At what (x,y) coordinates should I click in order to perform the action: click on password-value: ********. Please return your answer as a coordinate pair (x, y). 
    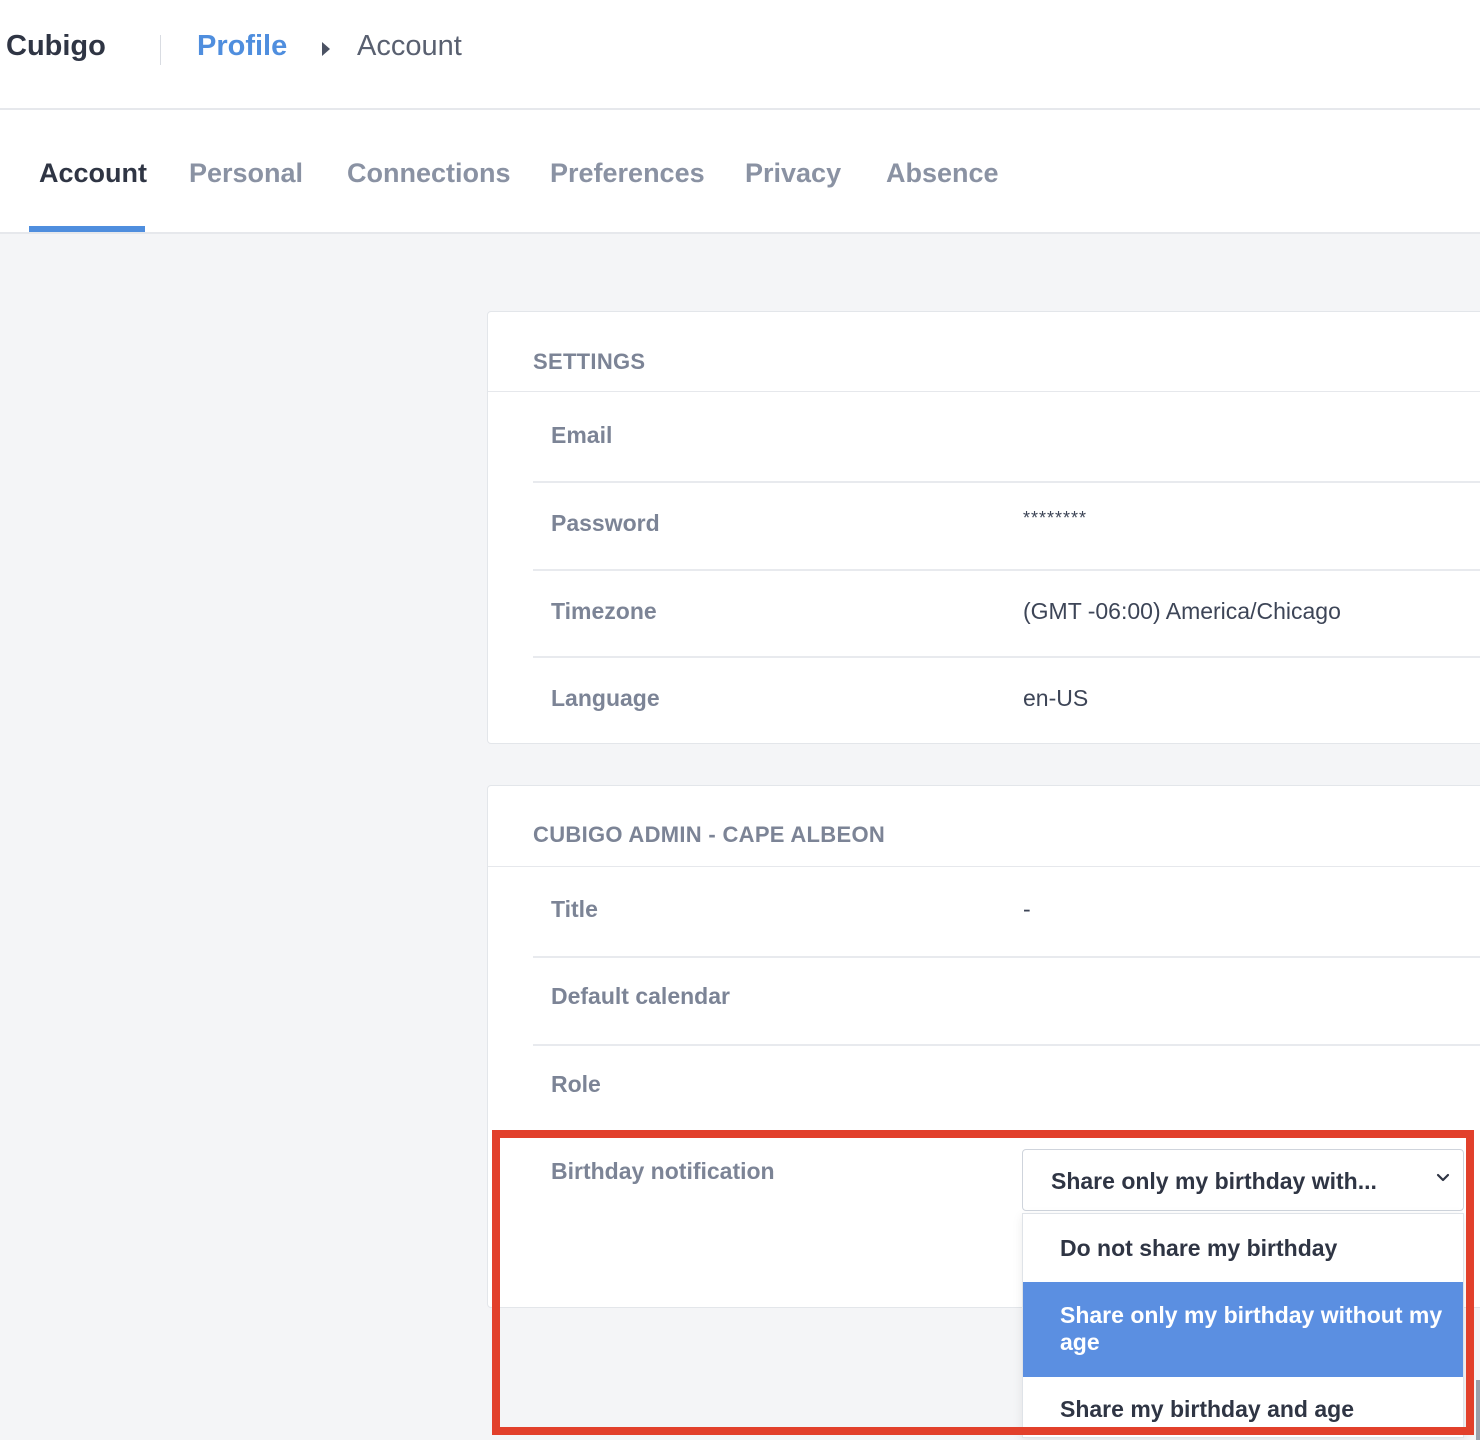
    Looking at the image, I should click on (1055, 518).